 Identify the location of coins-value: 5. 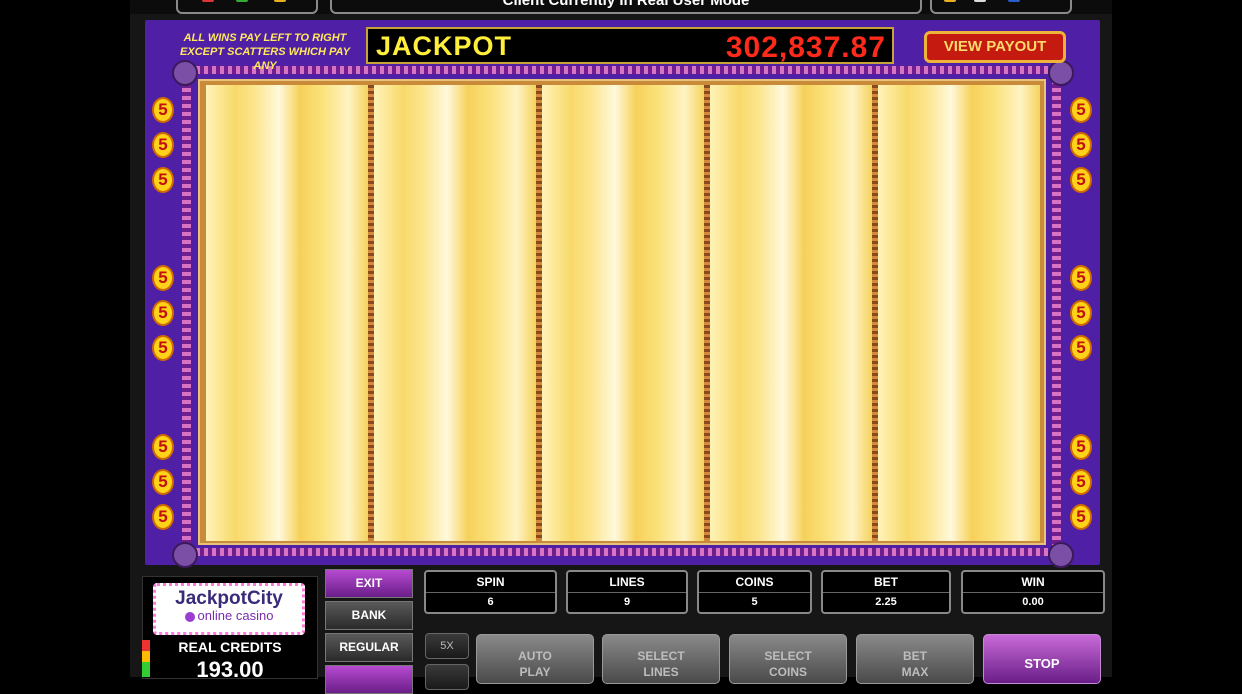
(754, 602).